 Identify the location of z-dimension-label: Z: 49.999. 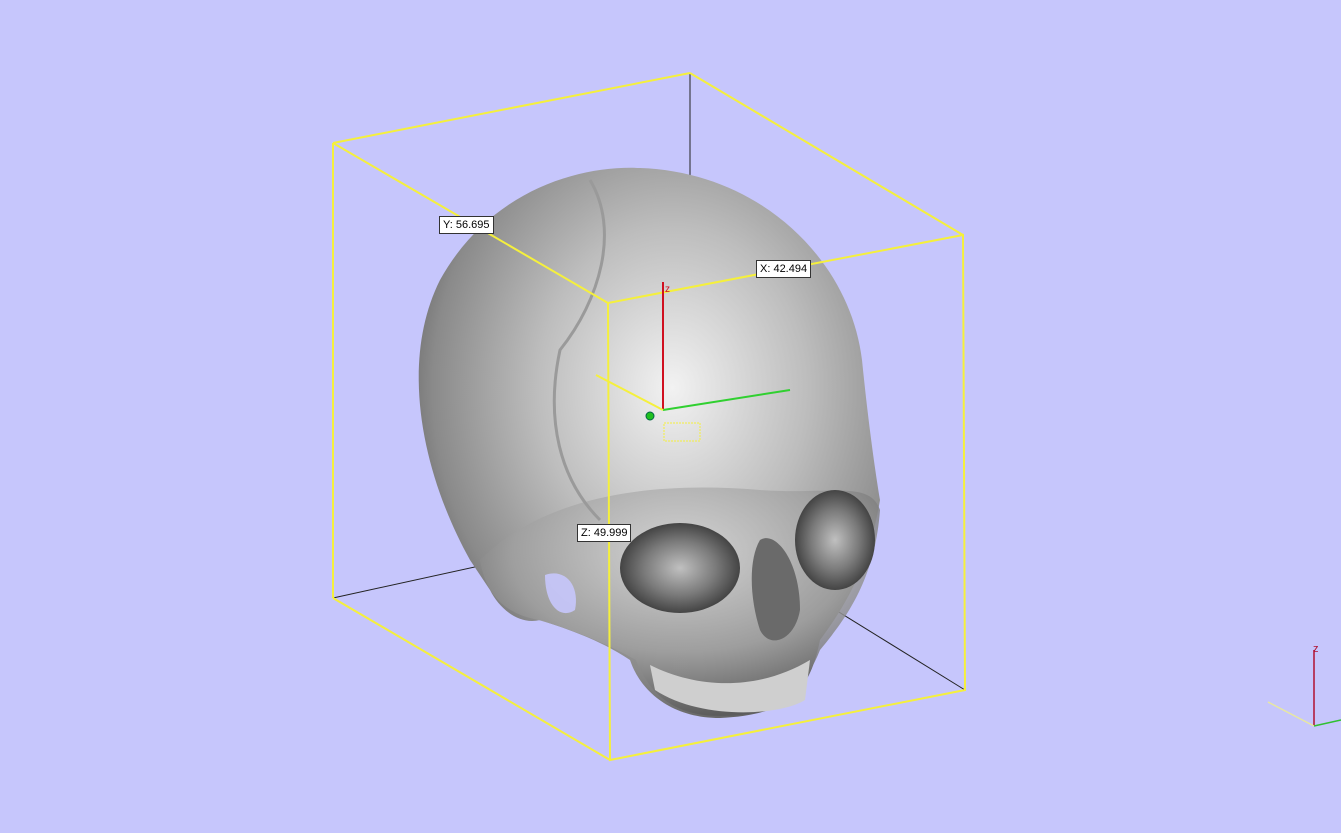
(604, 533).